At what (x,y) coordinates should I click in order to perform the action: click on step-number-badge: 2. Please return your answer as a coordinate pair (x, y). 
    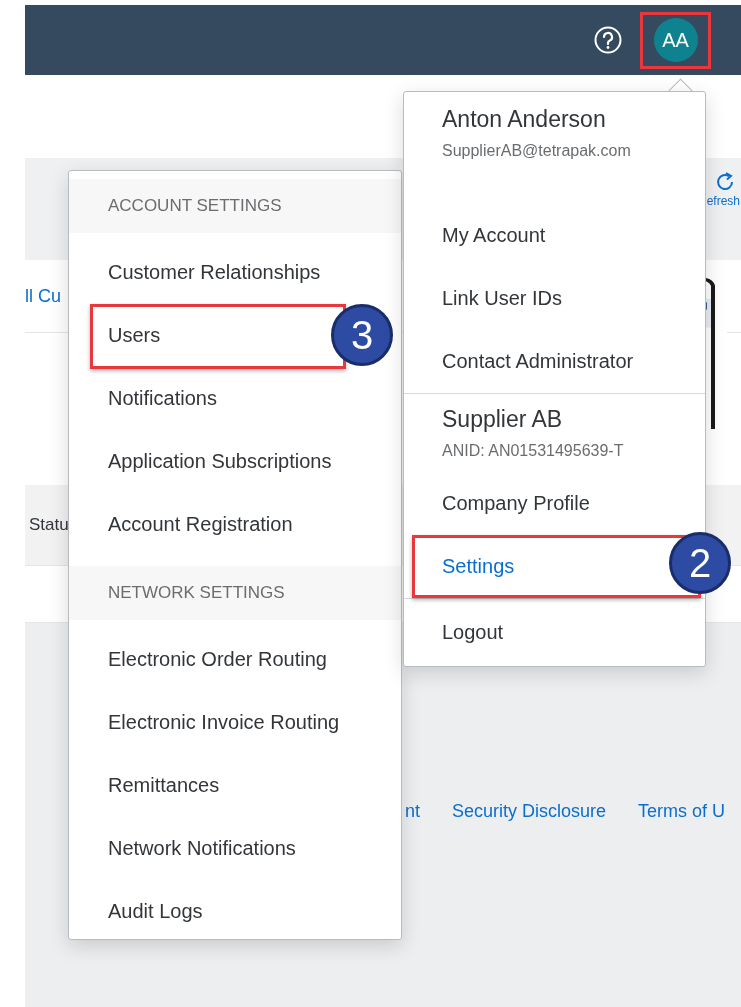
    Looking at the image, I should click on (700, 563).